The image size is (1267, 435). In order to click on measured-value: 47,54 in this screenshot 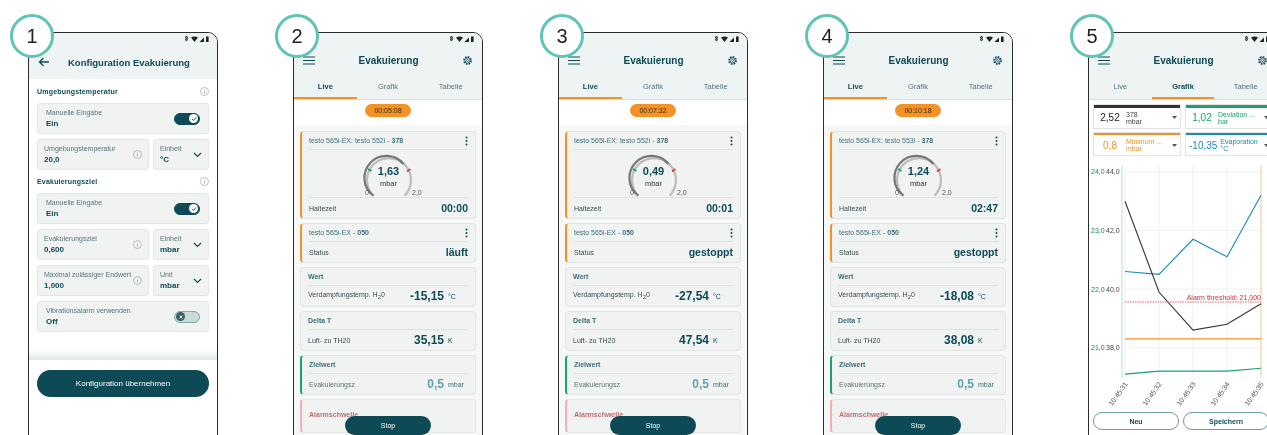, I will do `click(693, 340)`.